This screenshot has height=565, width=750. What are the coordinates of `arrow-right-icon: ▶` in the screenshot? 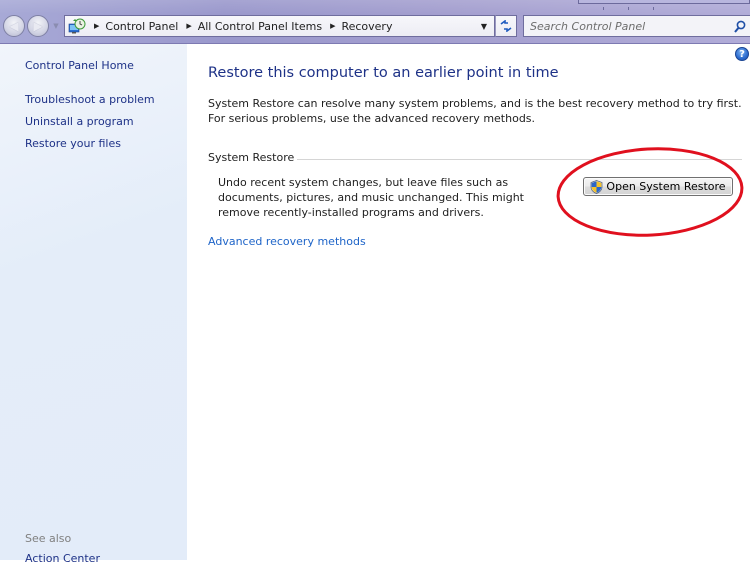 It's located at (38, 26).